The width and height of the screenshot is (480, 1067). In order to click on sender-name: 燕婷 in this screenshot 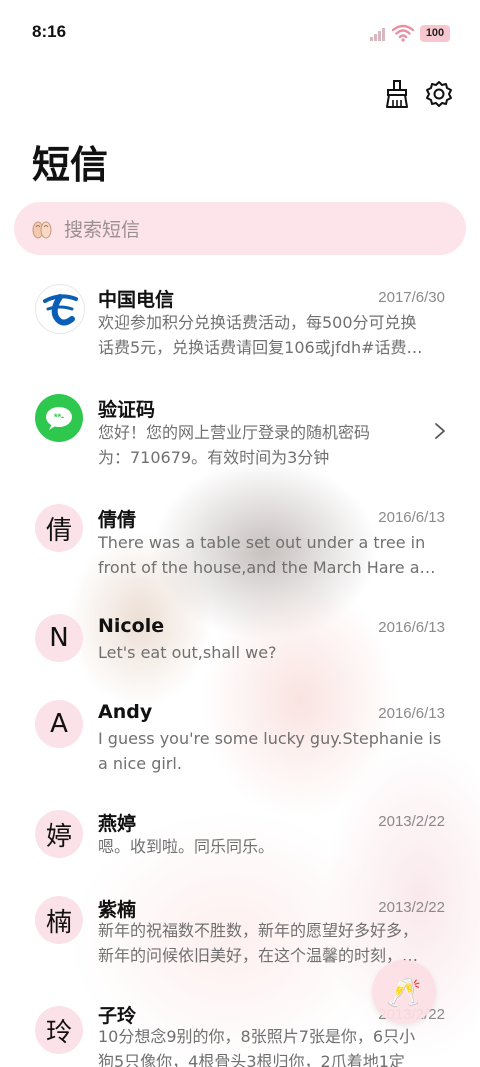, I will do `click(117, 824)`.